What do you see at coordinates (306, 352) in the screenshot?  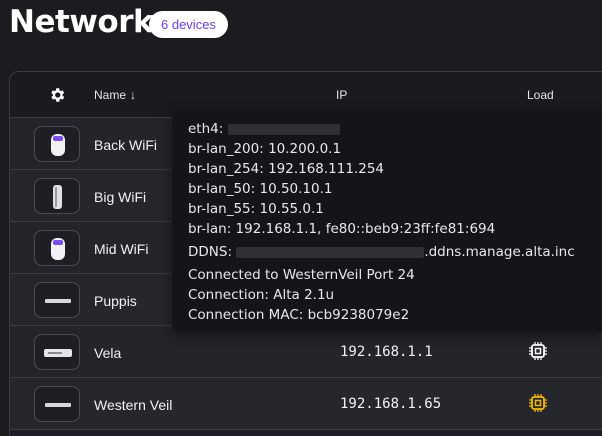 I see `table-row: Vela 192.168.1.1` at bounding box center [306, 352].